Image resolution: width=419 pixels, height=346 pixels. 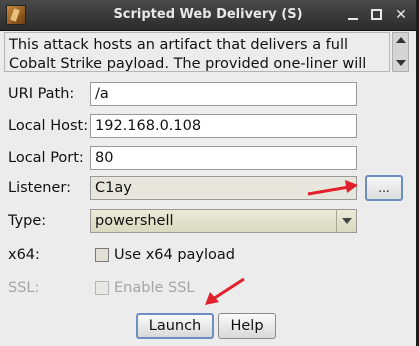 What do you see at coordinates (24, 255) in the screenshot?
I see `x64-label: x64:` at bounding box center [24, 255].